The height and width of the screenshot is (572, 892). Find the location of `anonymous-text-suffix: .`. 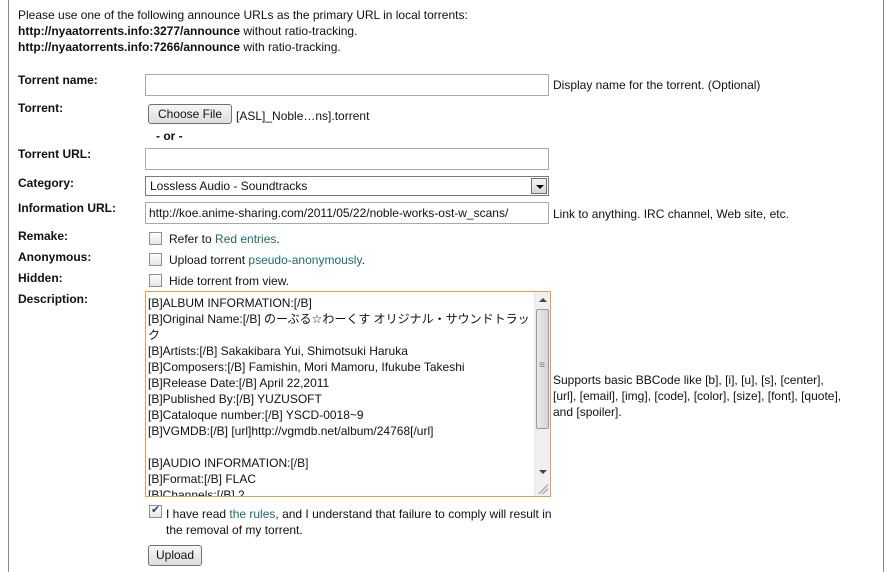

anonymous-text-suffix: . is located at coordinates (363, 260).